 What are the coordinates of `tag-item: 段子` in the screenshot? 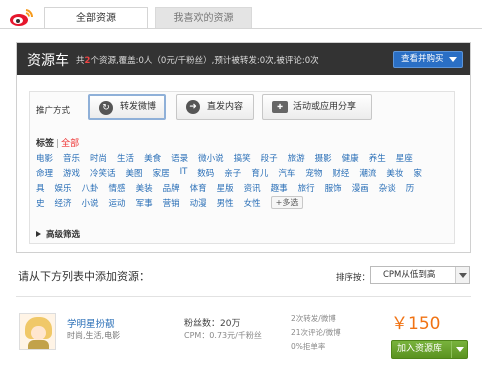 It's located at (269, 158).